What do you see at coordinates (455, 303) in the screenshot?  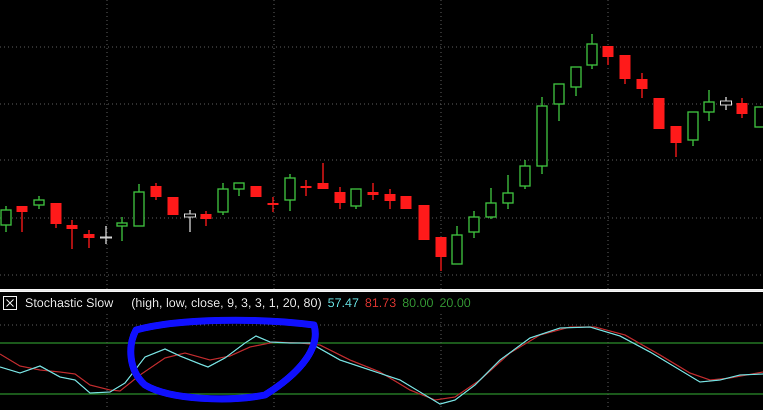 I see `indicator-value: 20.00` at bounding box center [455, 303].